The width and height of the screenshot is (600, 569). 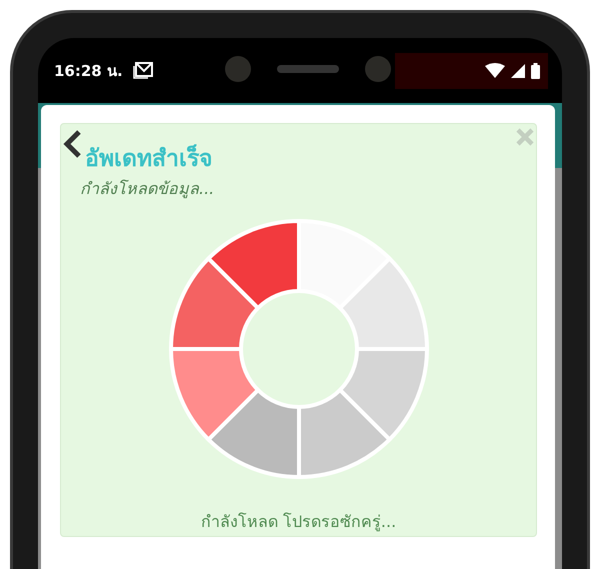 I want to click on battery-icon, so click(x=535, y=70).